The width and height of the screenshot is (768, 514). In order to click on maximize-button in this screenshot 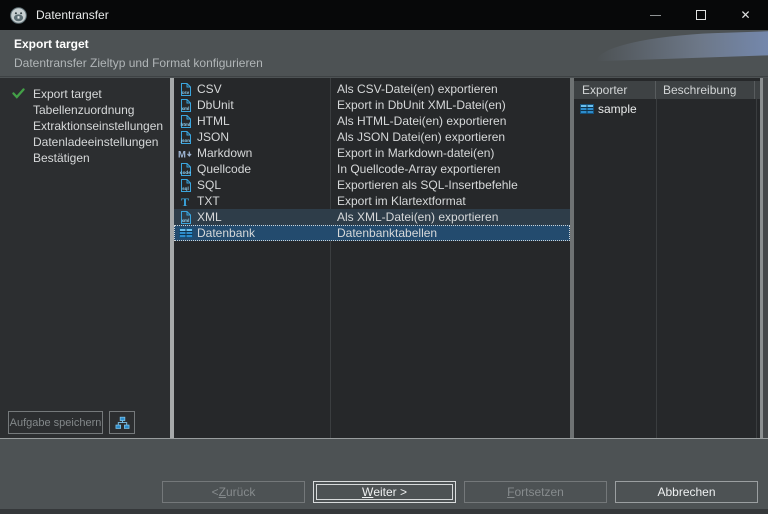, I will do `click(700, 15)`.